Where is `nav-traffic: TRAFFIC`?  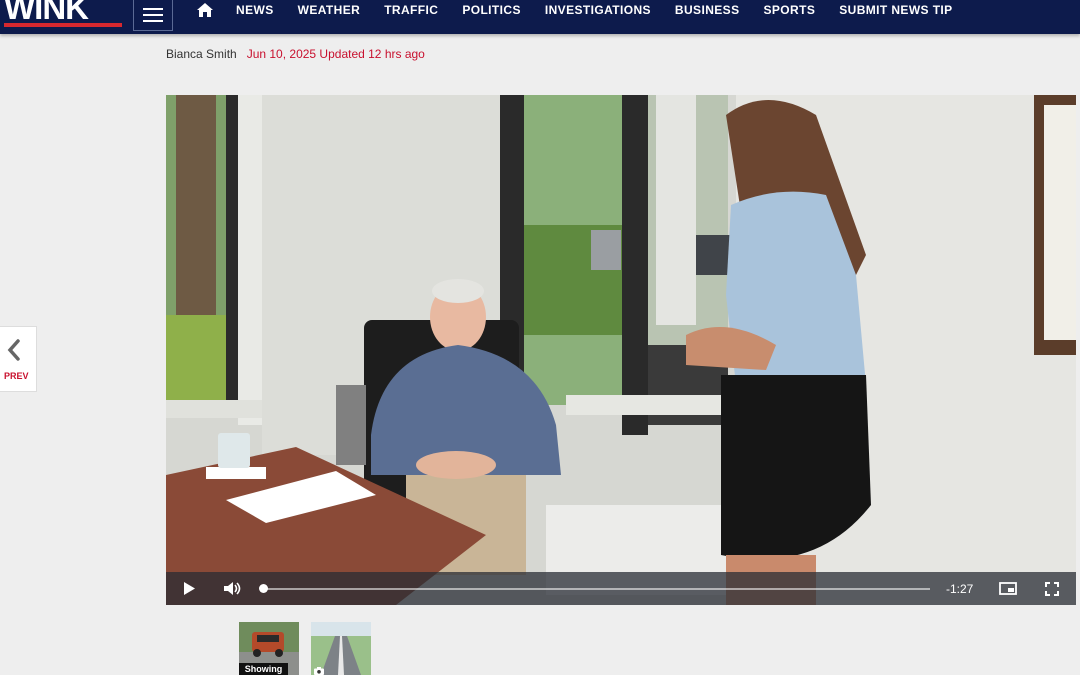
nav-traffic: TRAFFIC is located at coordinates (411, 10).